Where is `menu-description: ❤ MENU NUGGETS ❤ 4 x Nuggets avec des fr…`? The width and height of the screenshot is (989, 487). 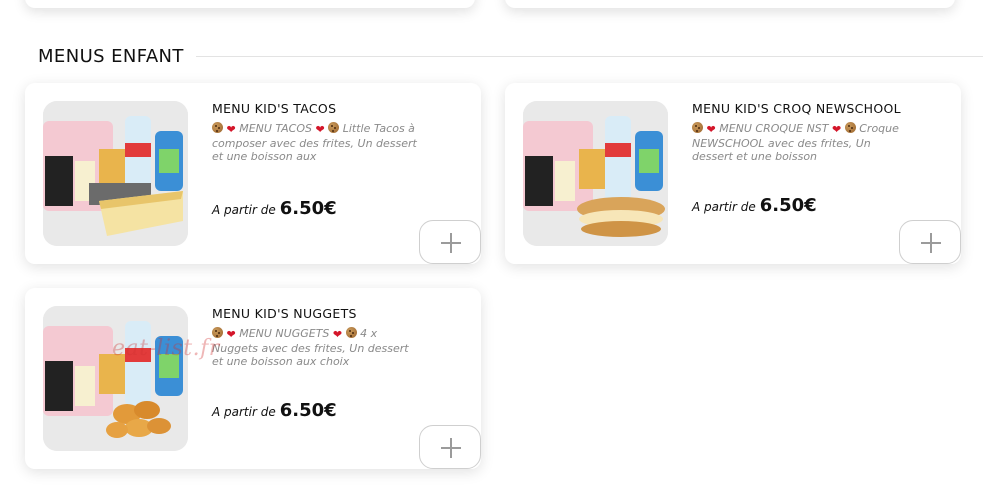 menu-description: ❤ MENU NUGGETS ❤ 4 x Nuggets avec des fr… is located at coordinates (317, 348).